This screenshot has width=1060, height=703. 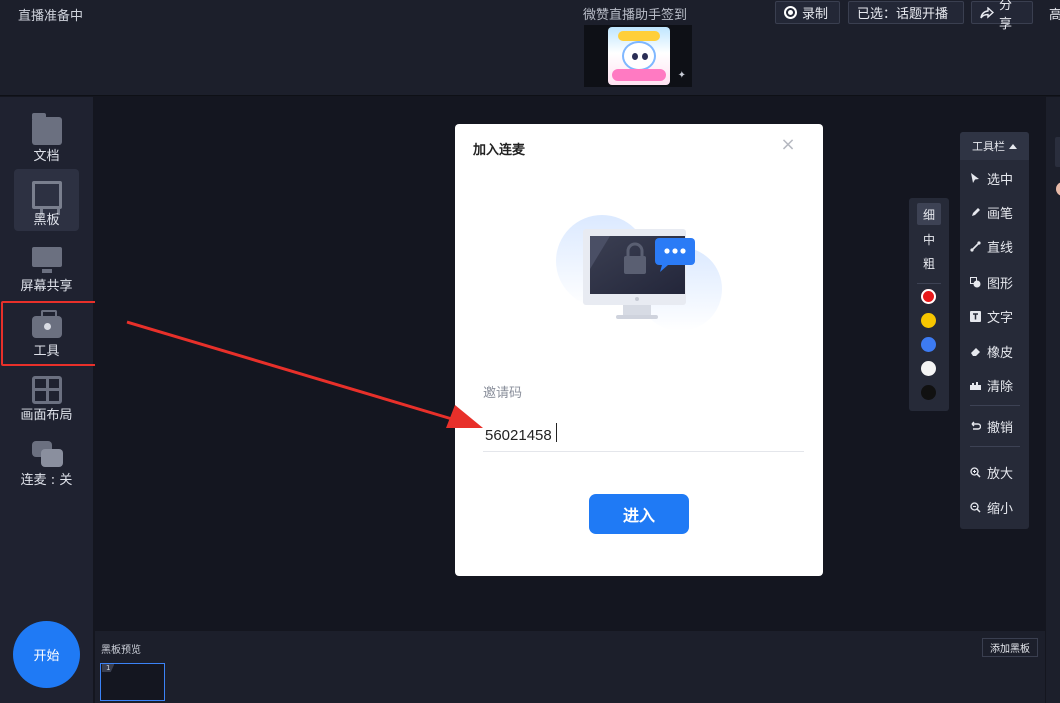 What do you see at coordinates (1057, 152) in the screenshot?
I see `right-panel-tab` at bounding box center [1057, 152].